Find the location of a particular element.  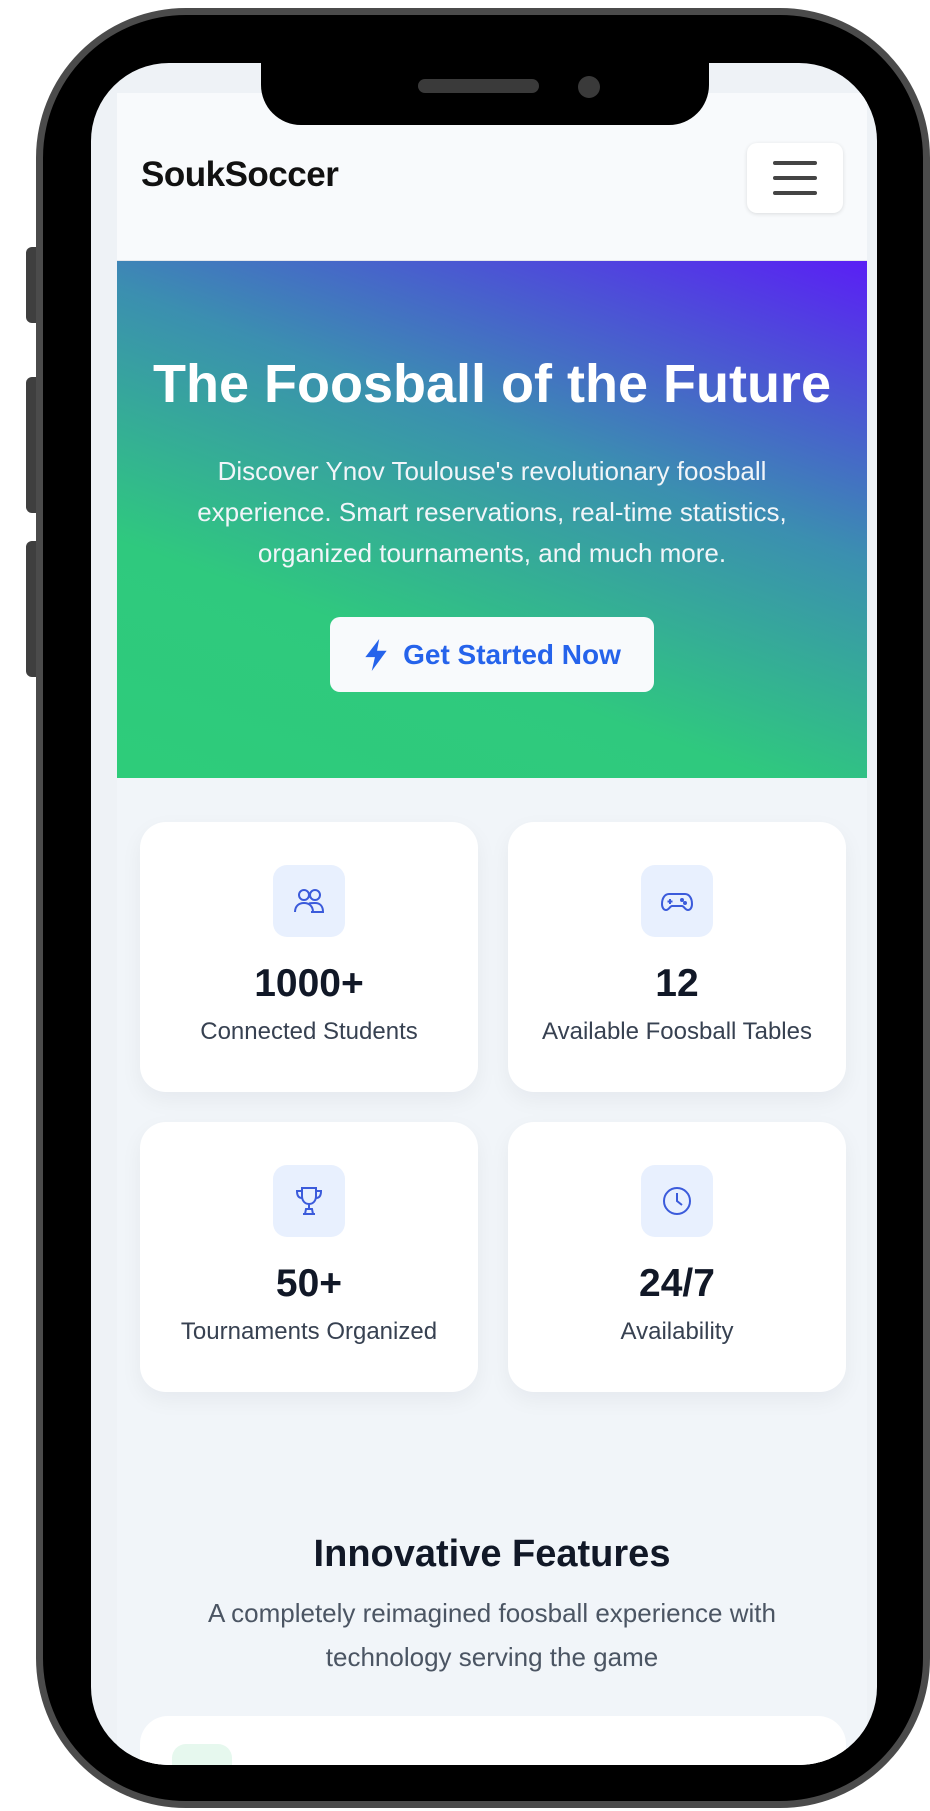

gamepad-icon is located at coordinates (677, 902).